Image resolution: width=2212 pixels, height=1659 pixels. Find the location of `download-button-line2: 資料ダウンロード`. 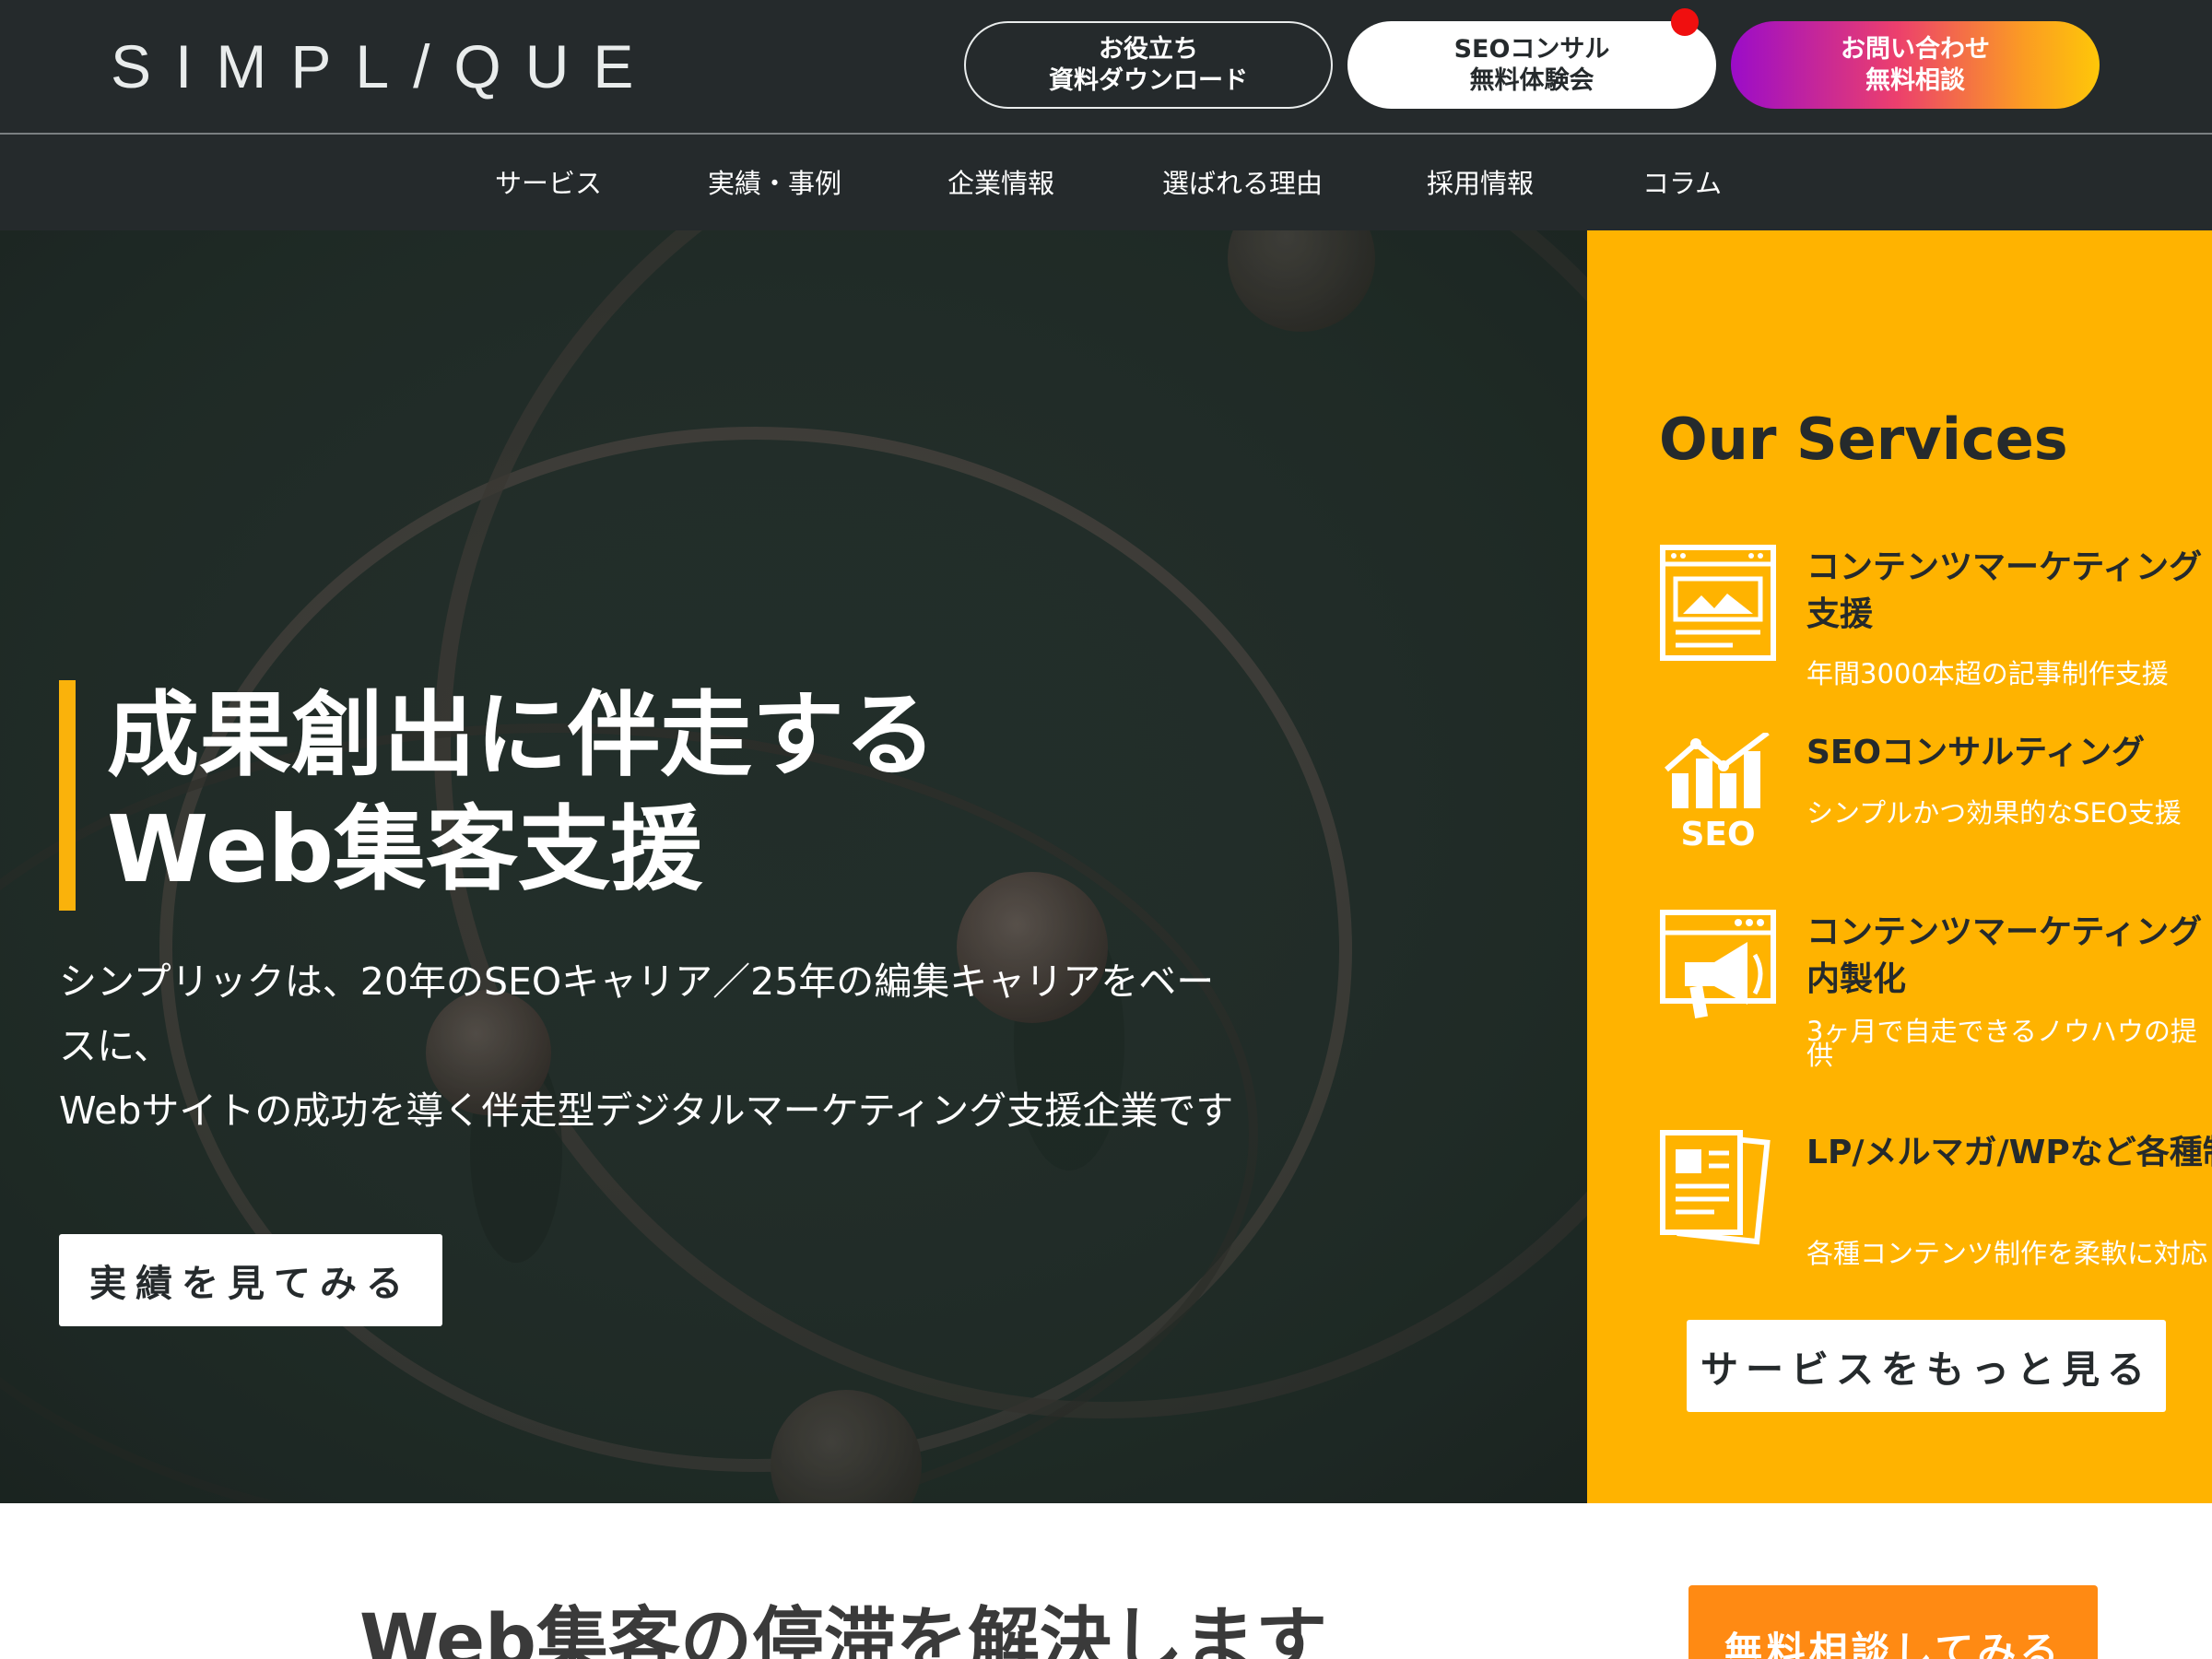

download-button-line2: 資料ダウンロード is located at coordinates (1148, 80).